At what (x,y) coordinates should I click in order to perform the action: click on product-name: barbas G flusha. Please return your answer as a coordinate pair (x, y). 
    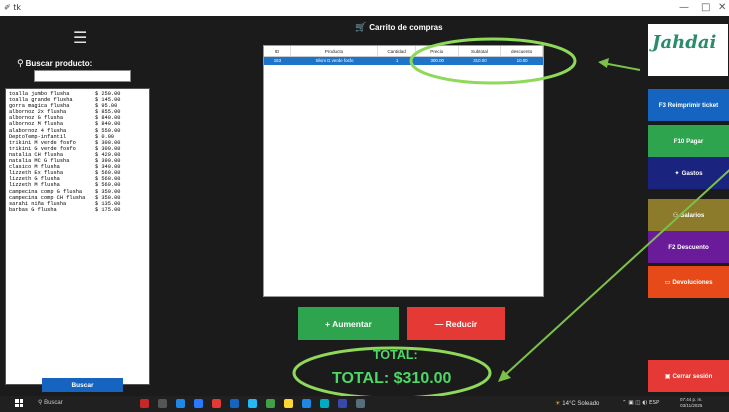
    Looking at the image, I should click on (33, 209).